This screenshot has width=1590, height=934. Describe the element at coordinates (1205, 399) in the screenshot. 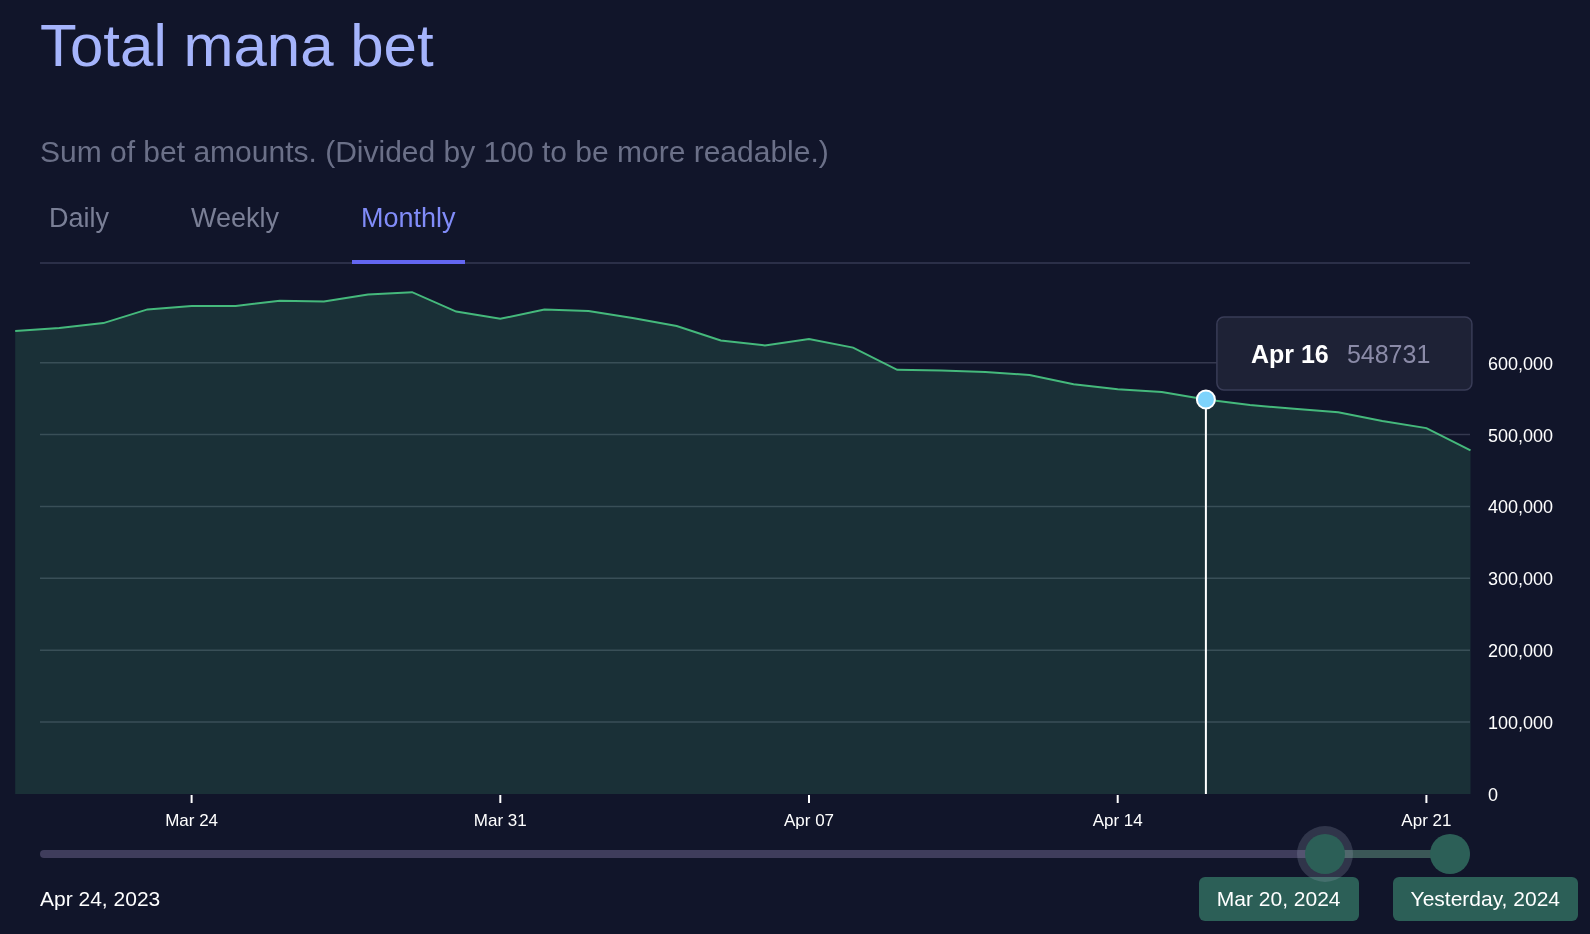

I see `hover-point` at that location.